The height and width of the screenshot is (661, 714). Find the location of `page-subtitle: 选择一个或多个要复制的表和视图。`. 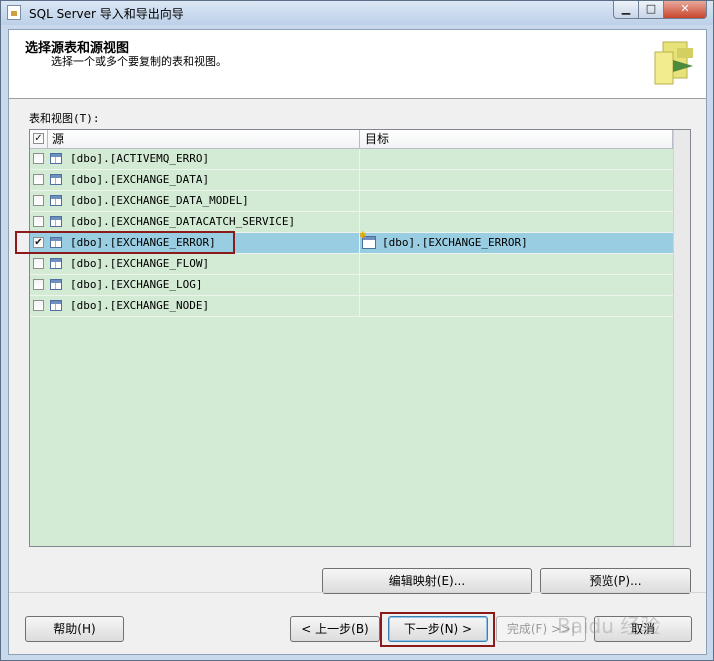

page-subtitle: 选择一个或多个要复制的表和视图。 is located at coordinates (139, 61).